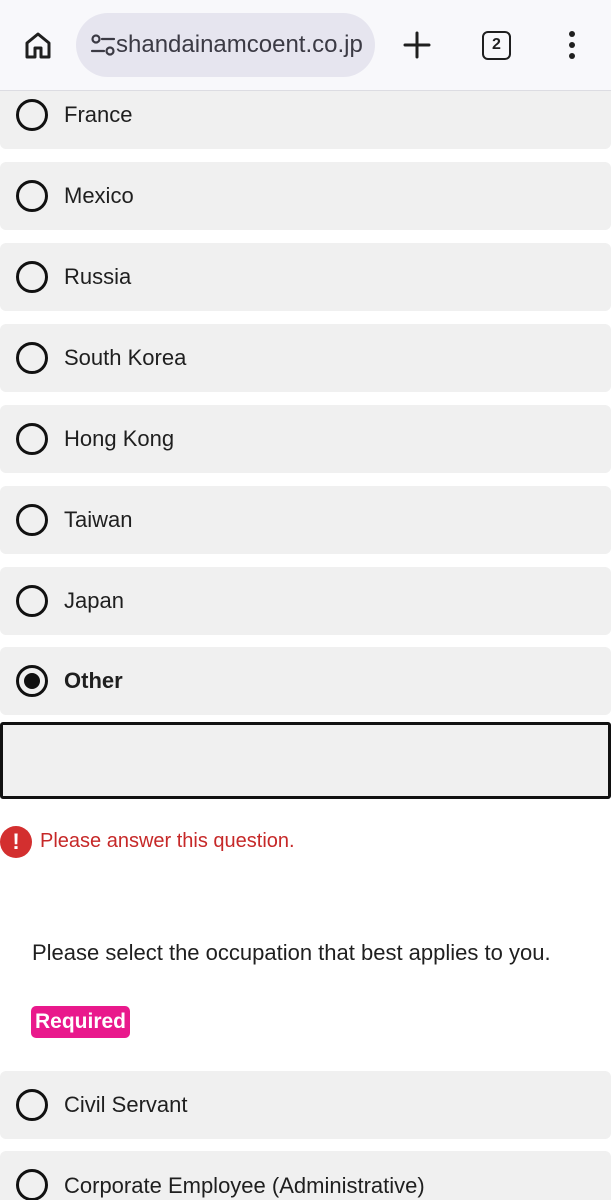  What do you see at coordinates (125, 357) in the screenshot?
I see `option-label: South Korea` at bounding box center [125, 357].